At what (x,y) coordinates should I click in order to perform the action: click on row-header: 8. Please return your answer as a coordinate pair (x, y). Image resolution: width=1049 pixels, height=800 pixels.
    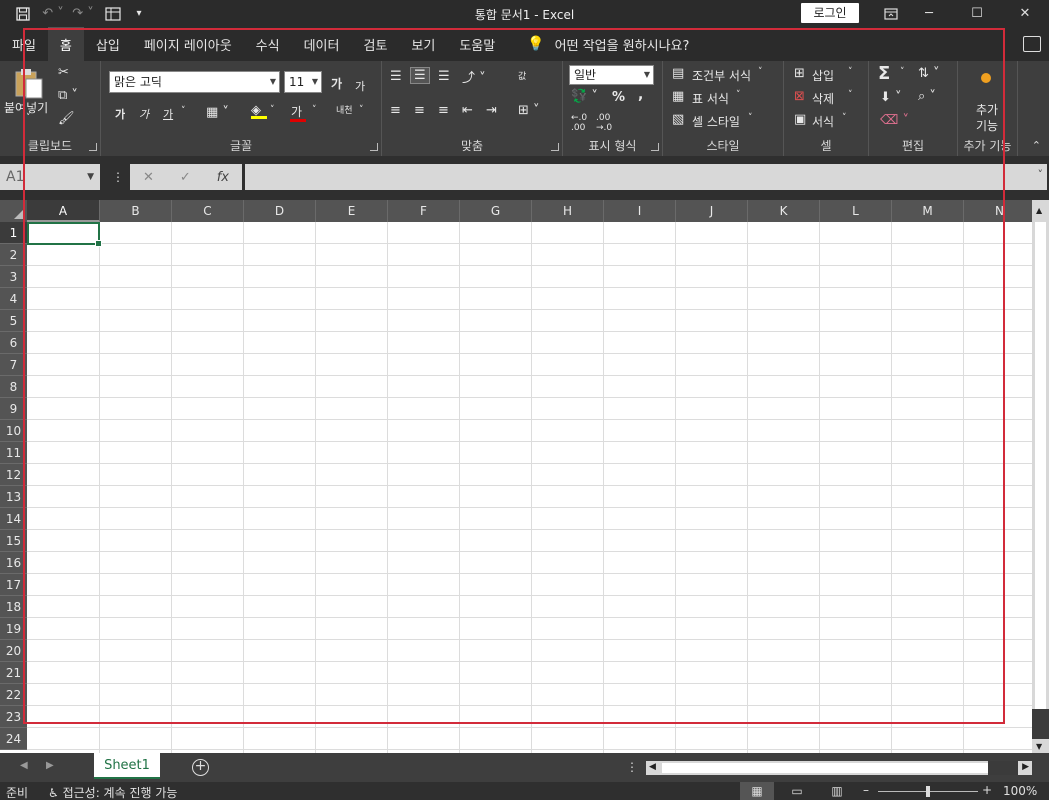
    Looking at the image, I should click on (13, 387).